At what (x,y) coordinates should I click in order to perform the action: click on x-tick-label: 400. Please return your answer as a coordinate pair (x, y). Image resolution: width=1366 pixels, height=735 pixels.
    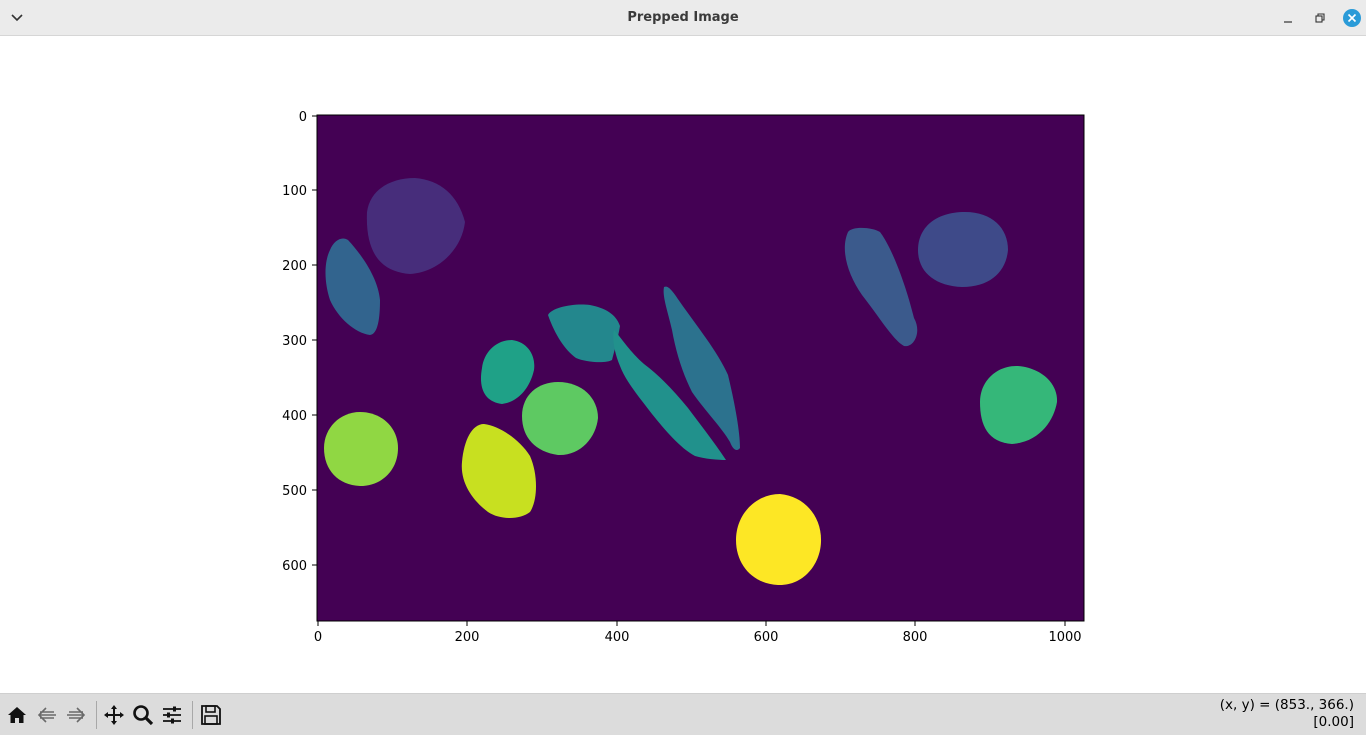
    Looking at the image, I should click on (617, 637).